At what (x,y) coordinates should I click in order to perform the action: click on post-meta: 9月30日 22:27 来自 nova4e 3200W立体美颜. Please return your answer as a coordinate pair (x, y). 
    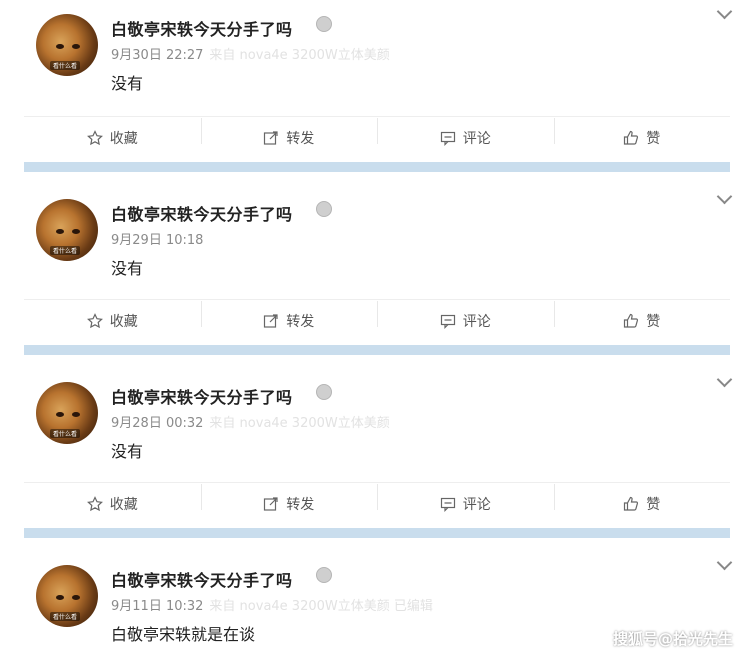
    Looking at the image, I should click on (250, 53).